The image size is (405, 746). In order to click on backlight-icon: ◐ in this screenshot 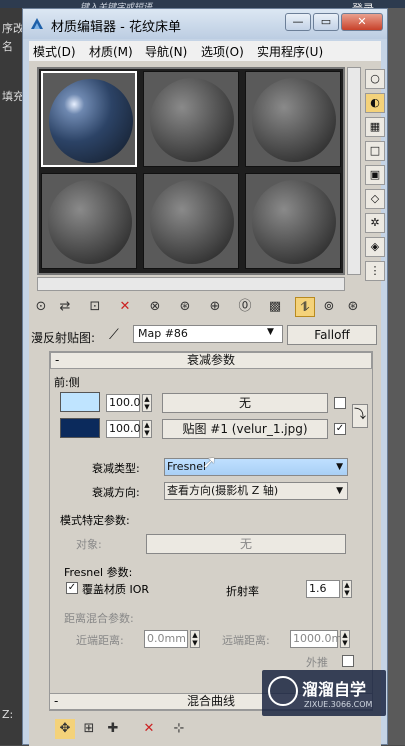, I will do `click(375, 103)`.